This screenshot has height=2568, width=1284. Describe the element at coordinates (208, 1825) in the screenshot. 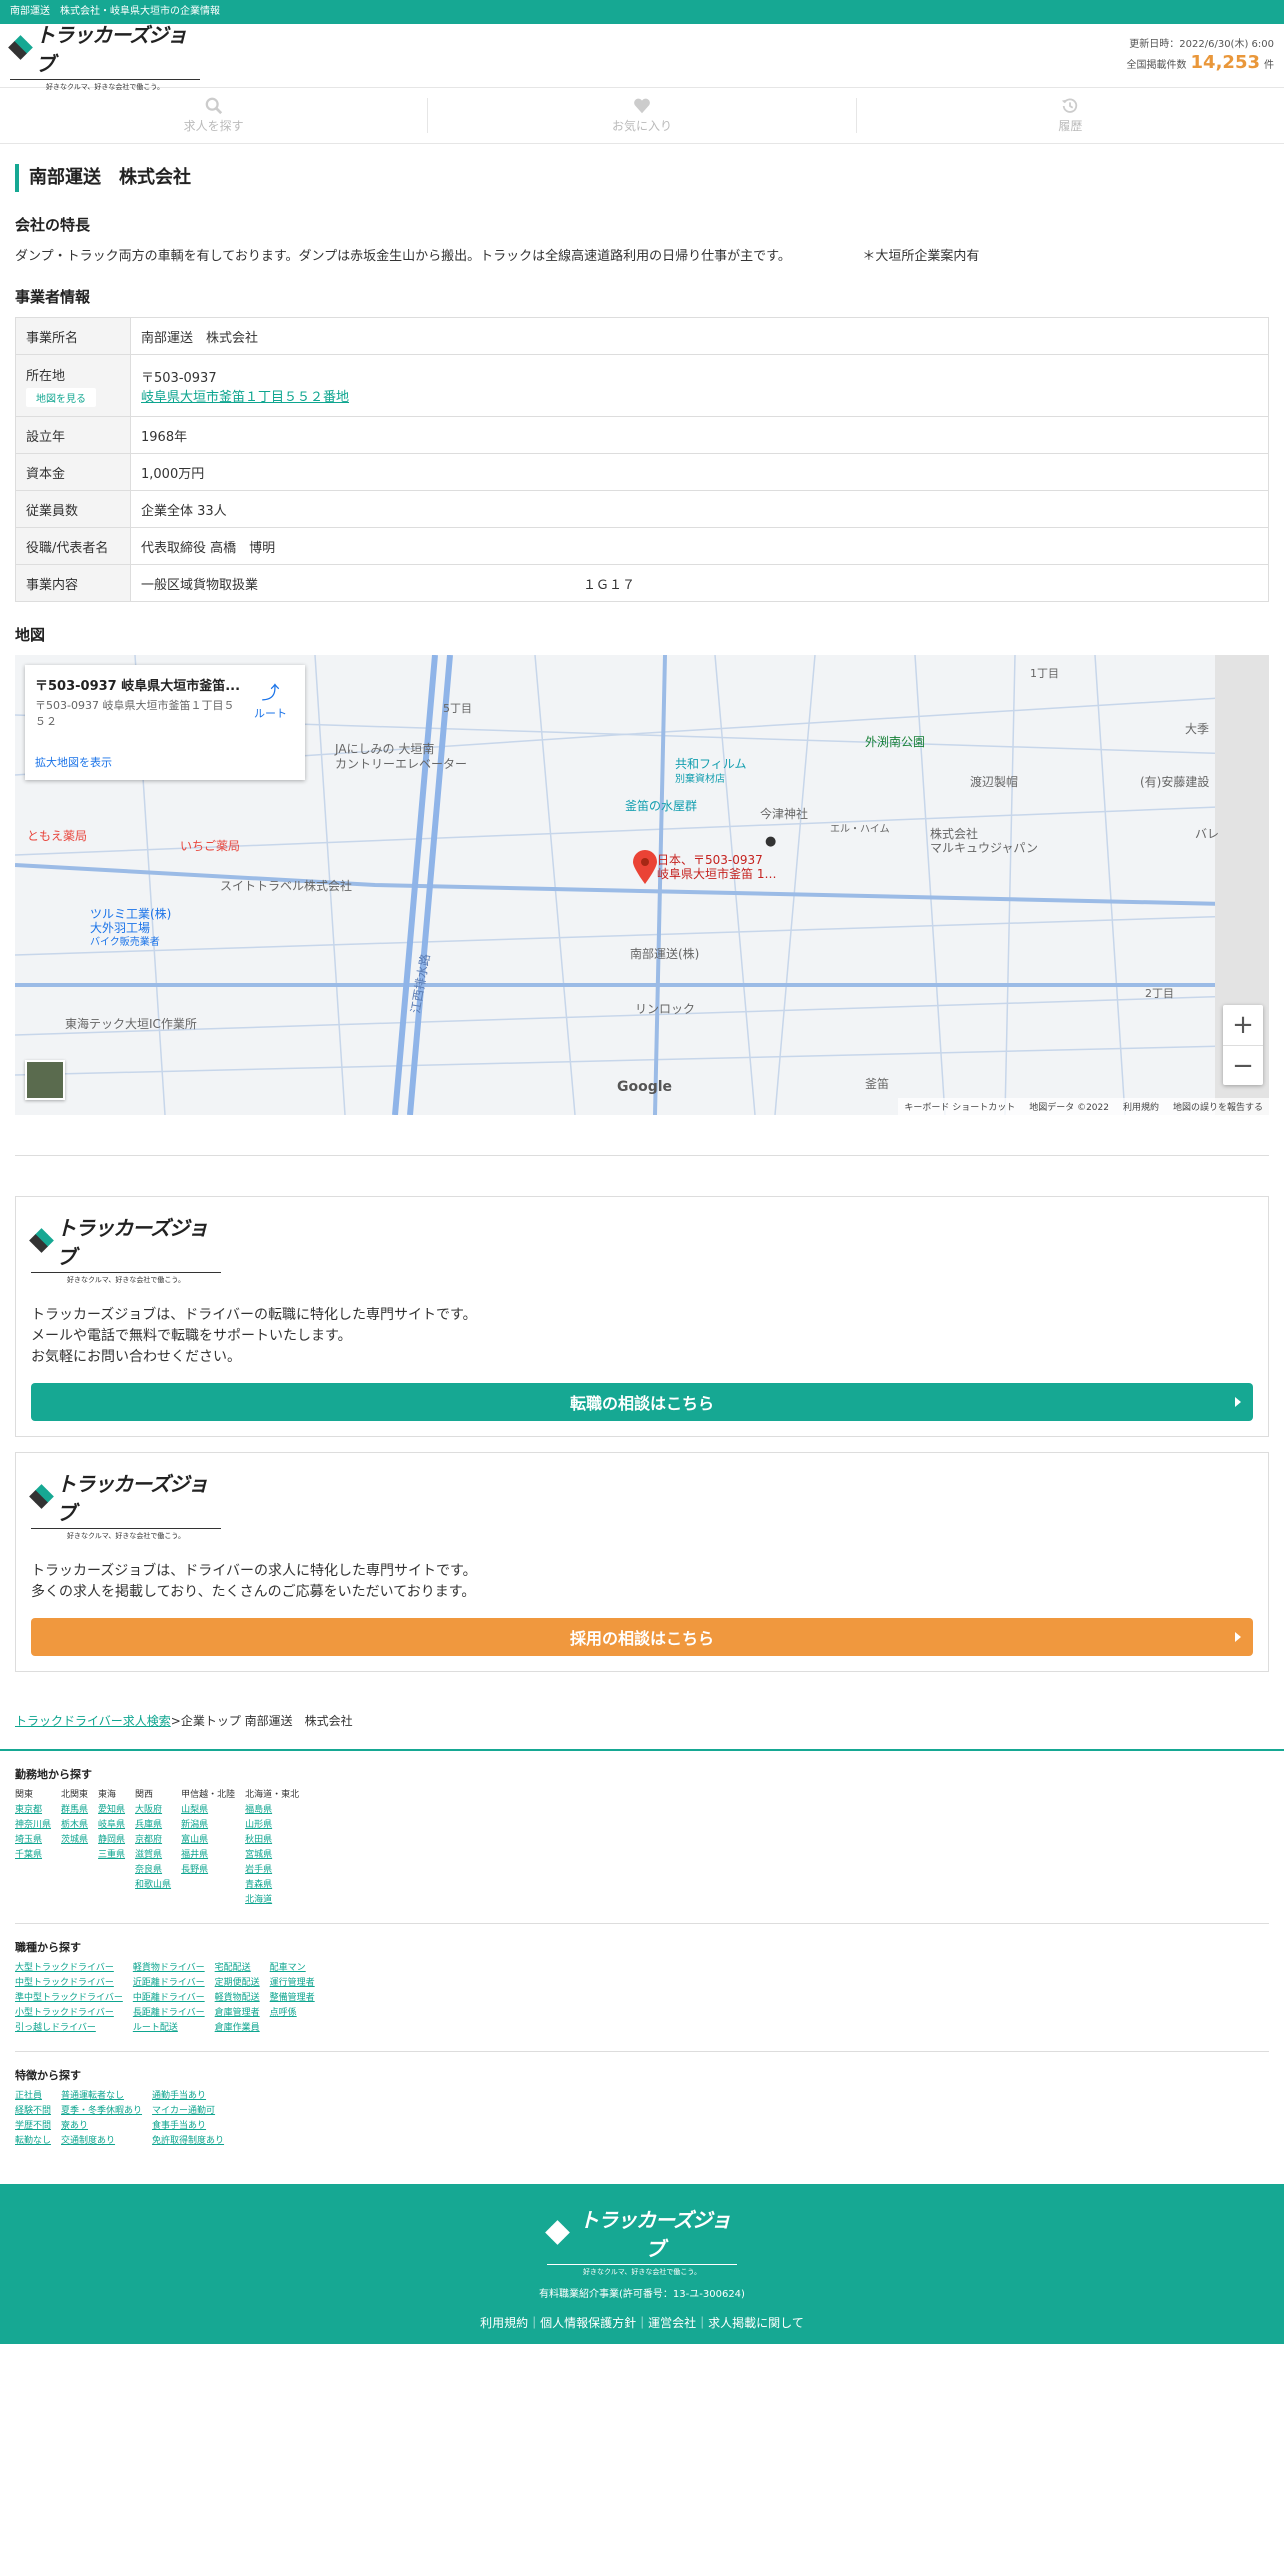

I see `prefecture-link: 新潟県` at that location.